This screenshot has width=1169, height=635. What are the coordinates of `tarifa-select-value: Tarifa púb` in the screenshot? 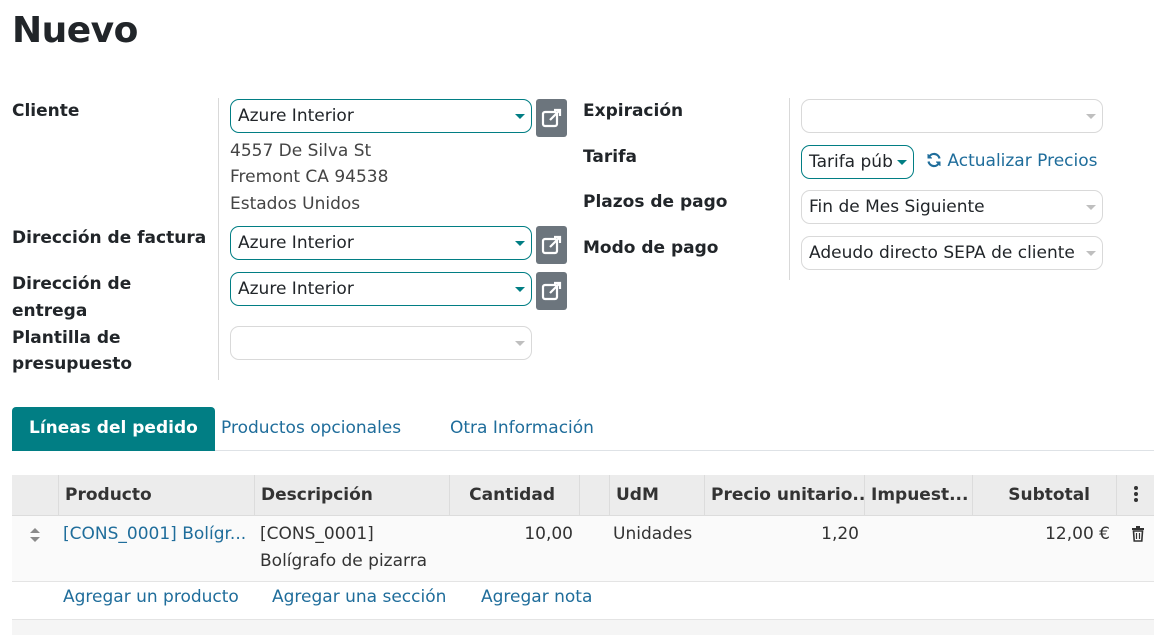 It's located at (851, 162).